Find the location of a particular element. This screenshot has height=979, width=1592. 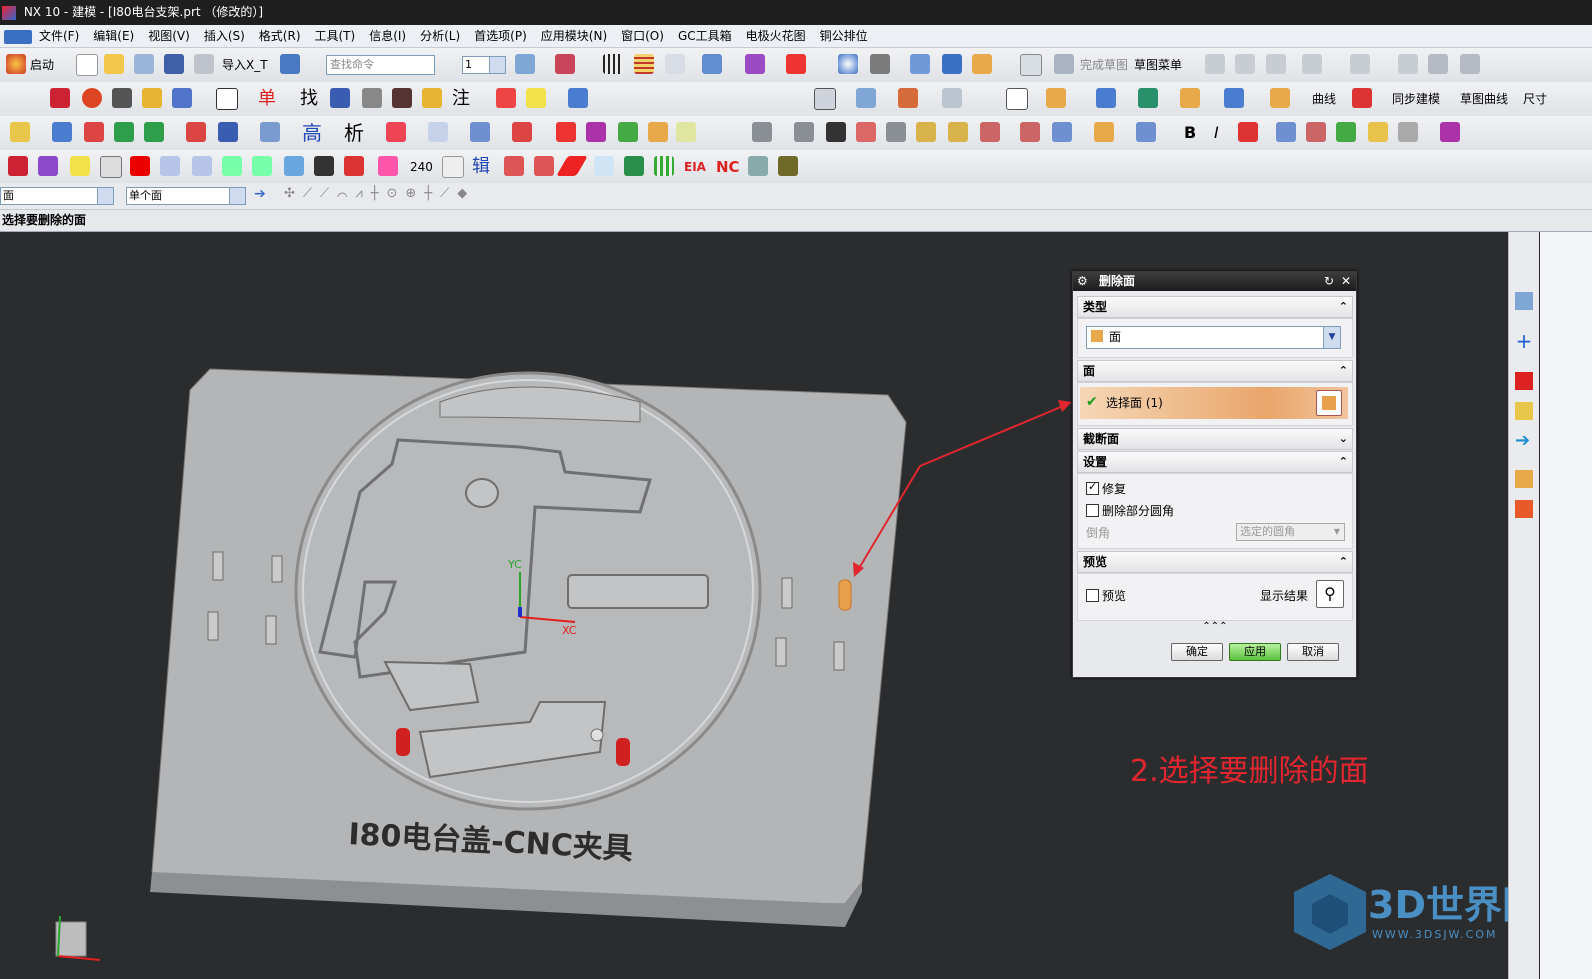

drawing-icon is located at coordinates (196, 132).